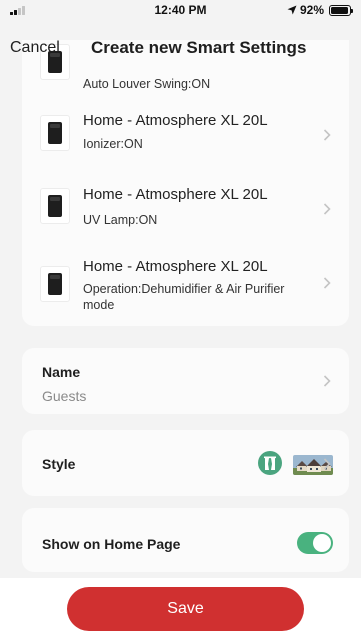 Image resolution: width=361 pixels, height=633 pixels. I want to click on battery-percent: 92%, so click(311, 10).